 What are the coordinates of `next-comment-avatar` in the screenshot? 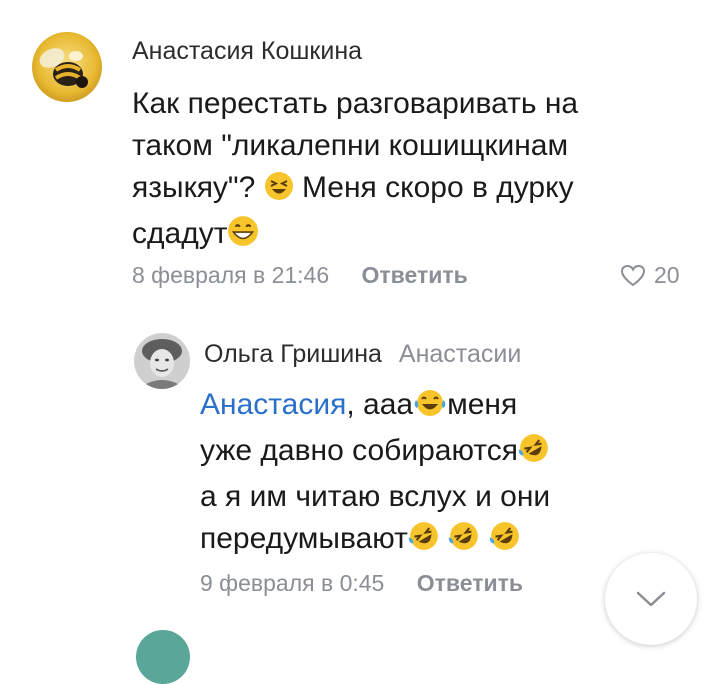 It's located at (163, 657).